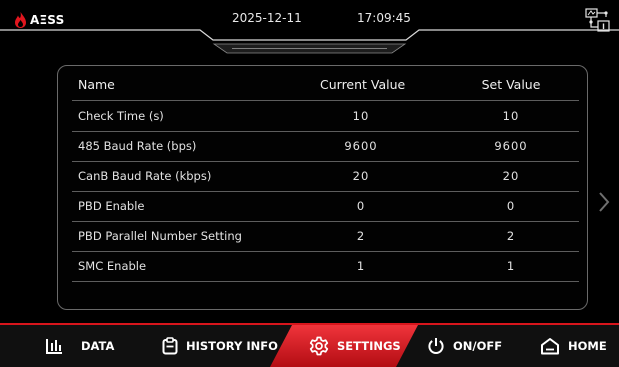 The image size is (619, 367). I want to click on power-icon, so click(436, 346).